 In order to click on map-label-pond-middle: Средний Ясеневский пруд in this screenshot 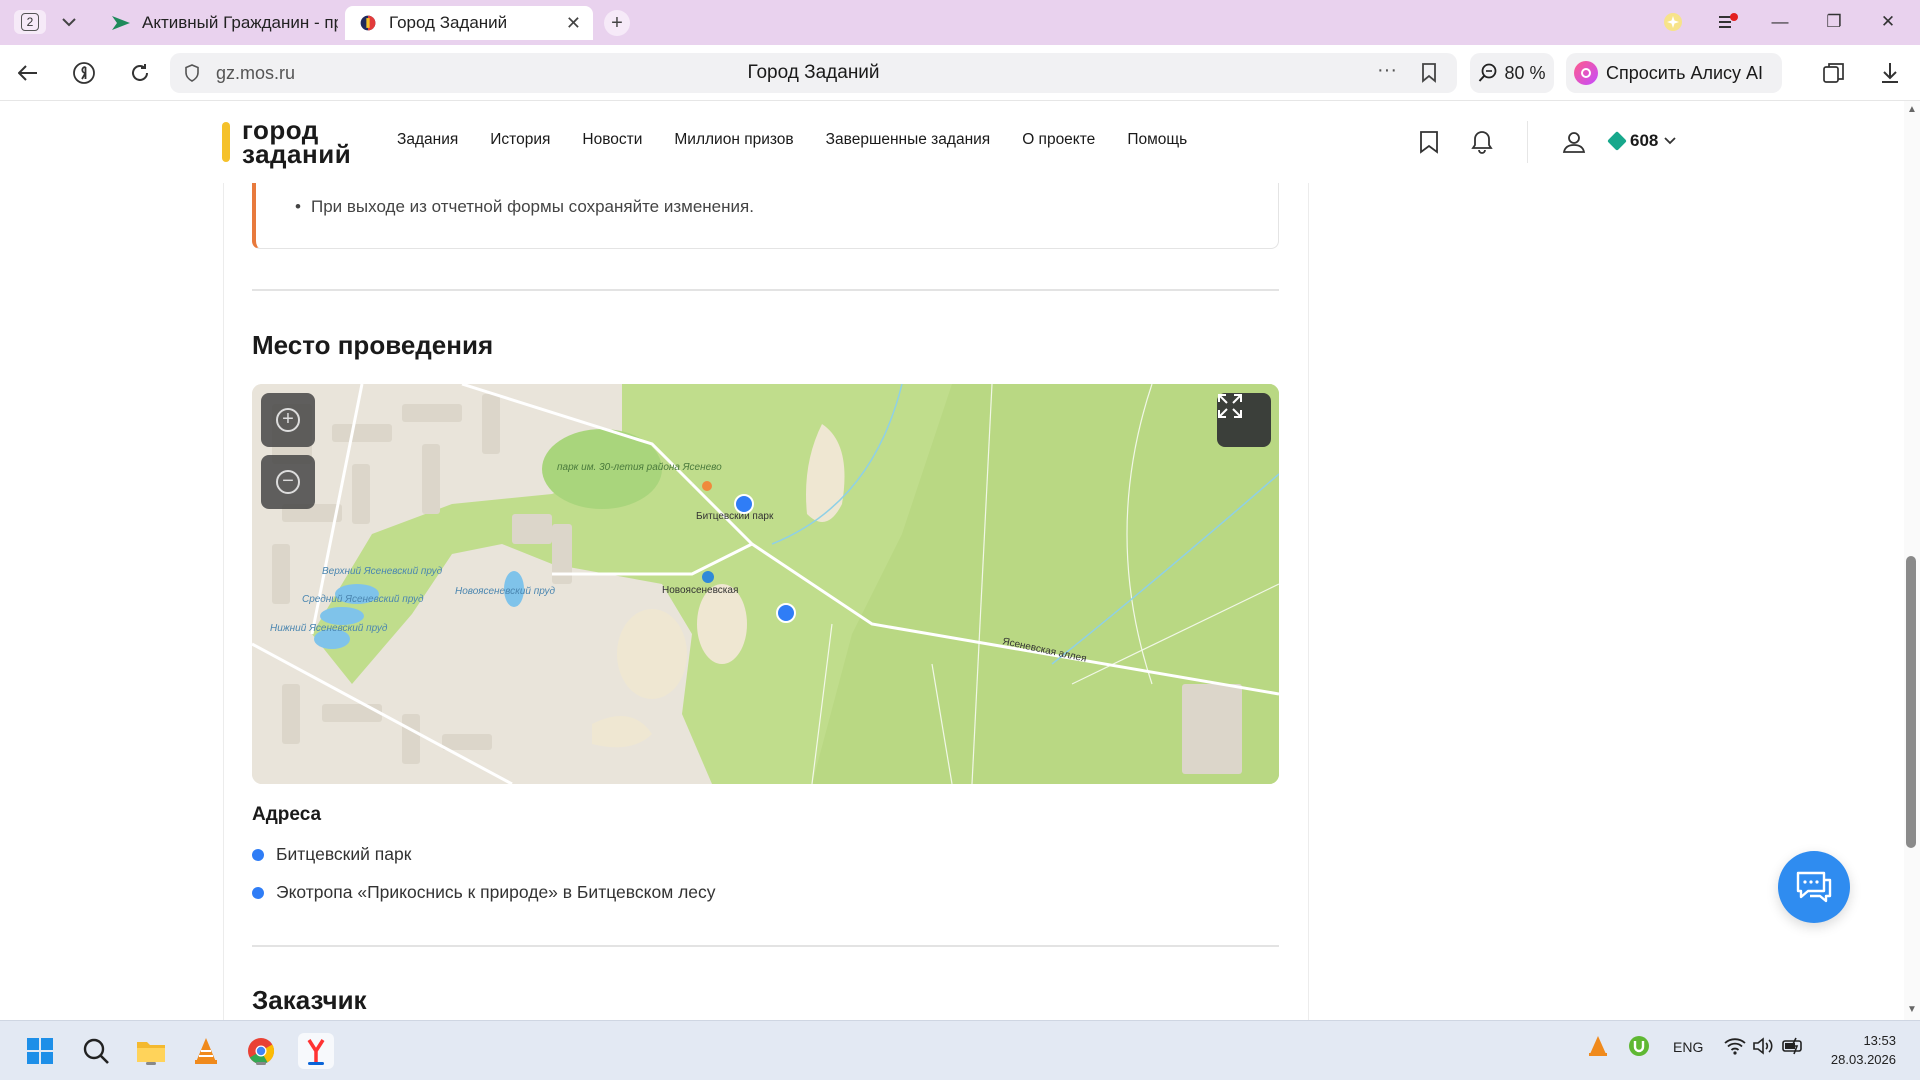, I will do `click(363, 599)`.